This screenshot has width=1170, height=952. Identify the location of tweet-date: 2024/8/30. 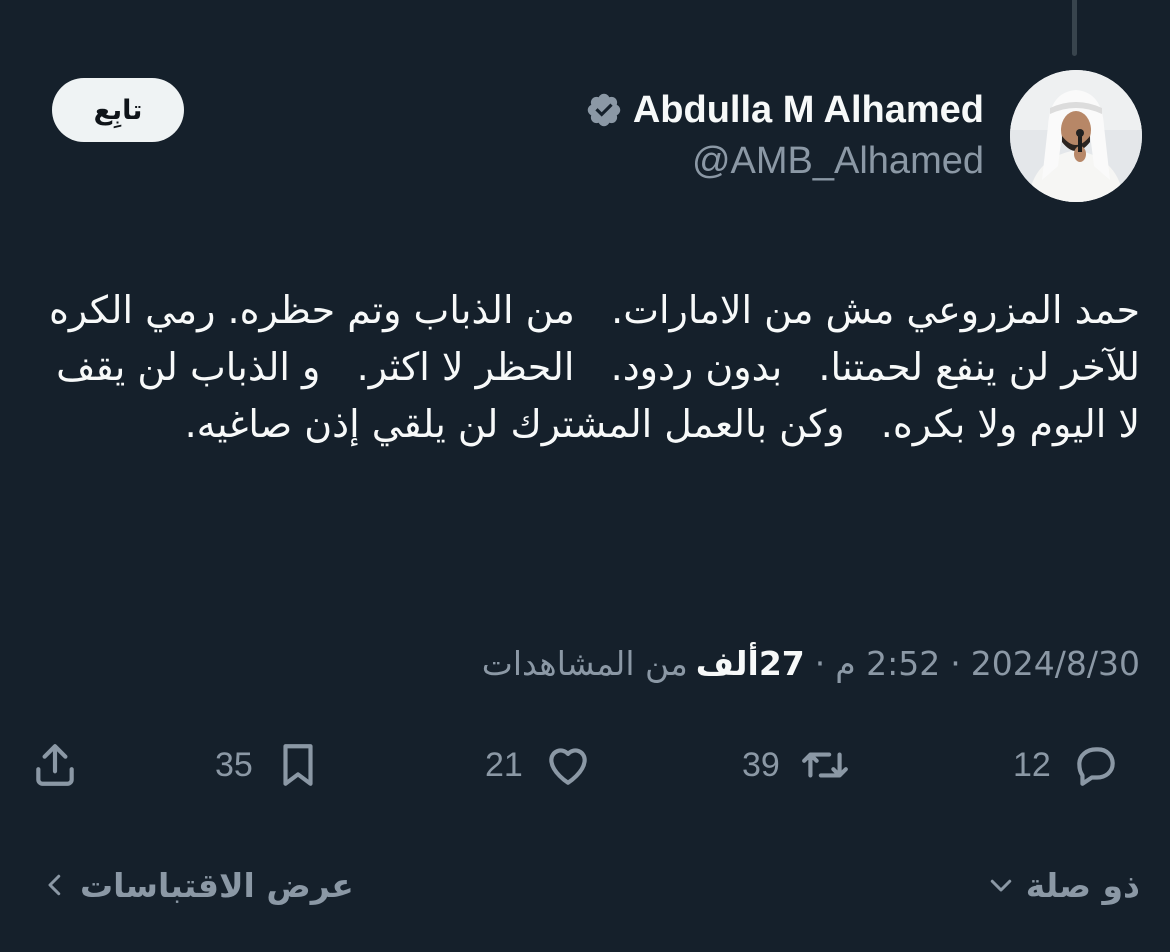
(1055, 663).